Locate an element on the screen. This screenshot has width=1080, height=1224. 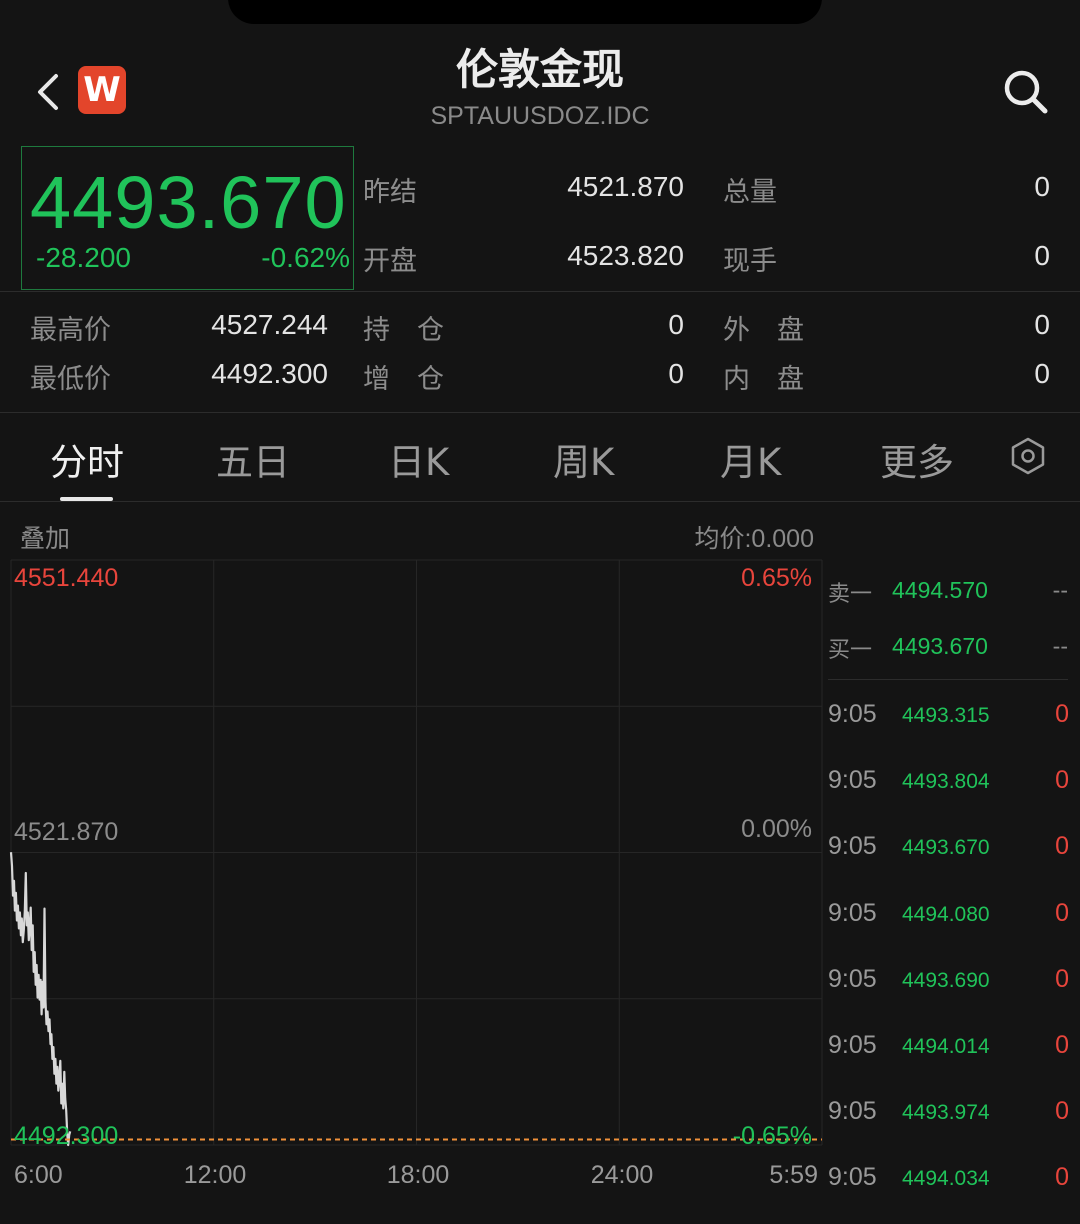
outer-volume-label: 外 盘 is located at coordinates (763, 330).